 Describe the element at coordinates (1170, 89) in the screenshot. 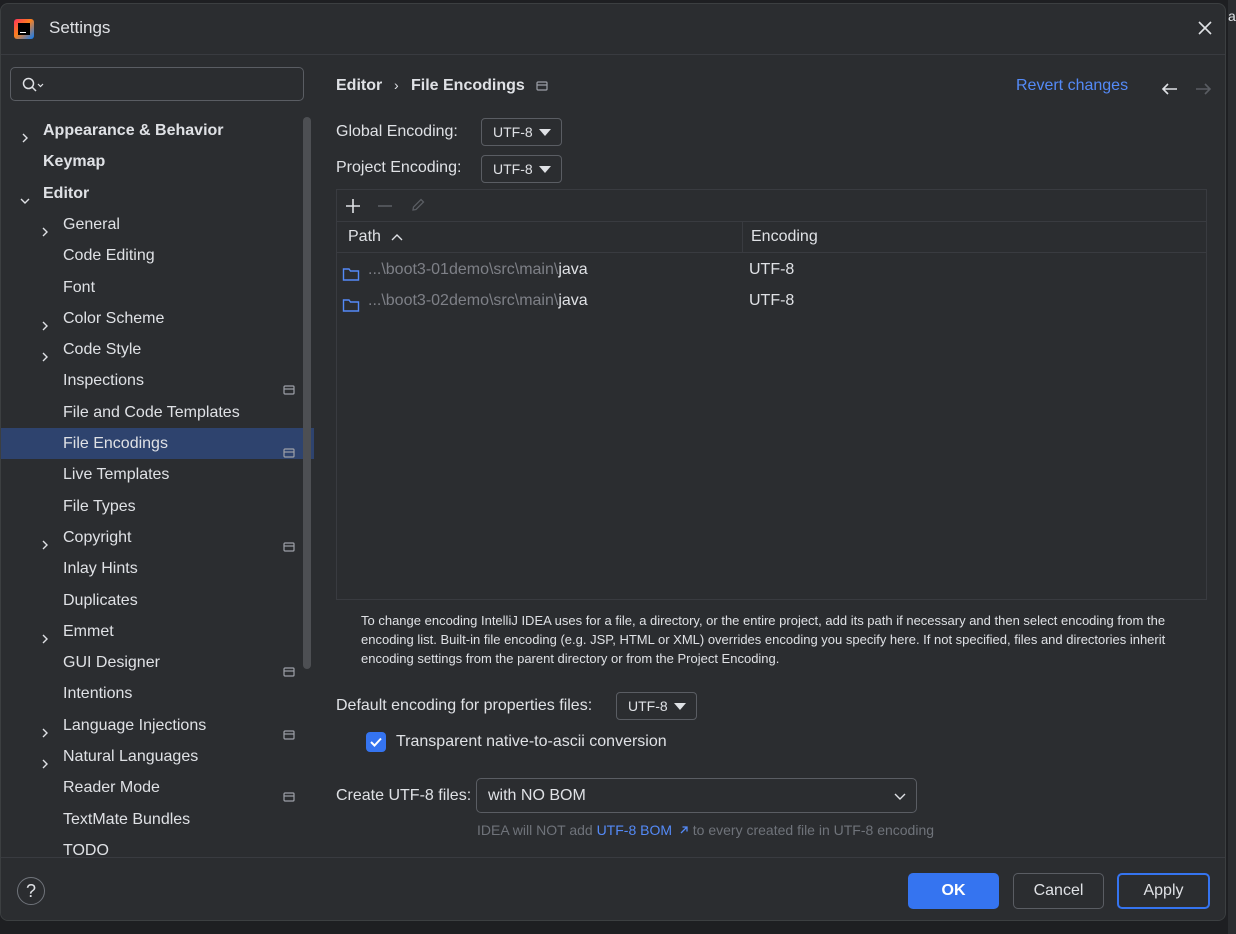

I see `back-arrow-icon` at that location.